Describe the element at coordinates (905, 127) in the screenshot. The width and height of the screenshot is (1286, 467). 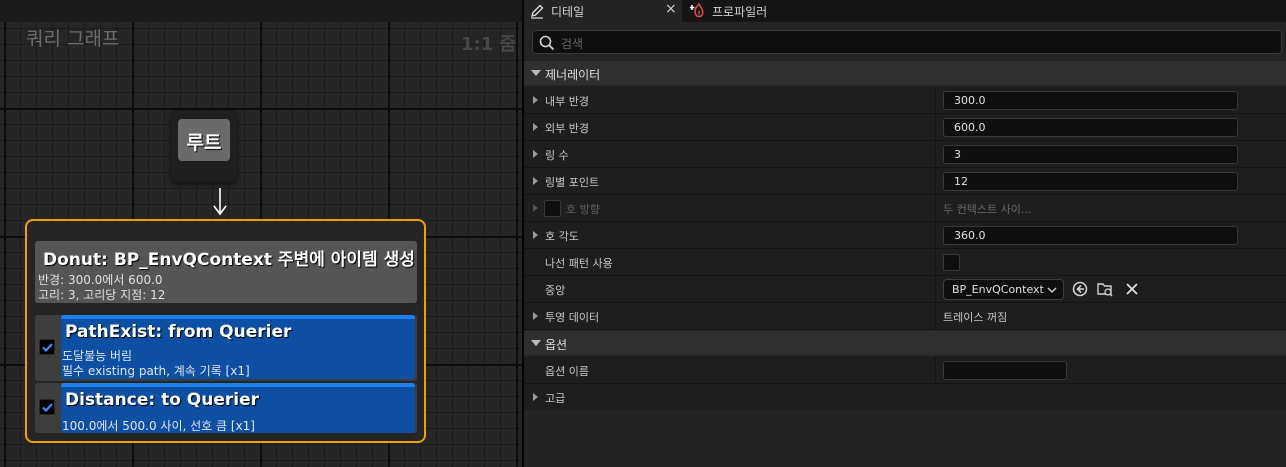
I see `property-outer-radius: 외부 반경 600.0` at that location.